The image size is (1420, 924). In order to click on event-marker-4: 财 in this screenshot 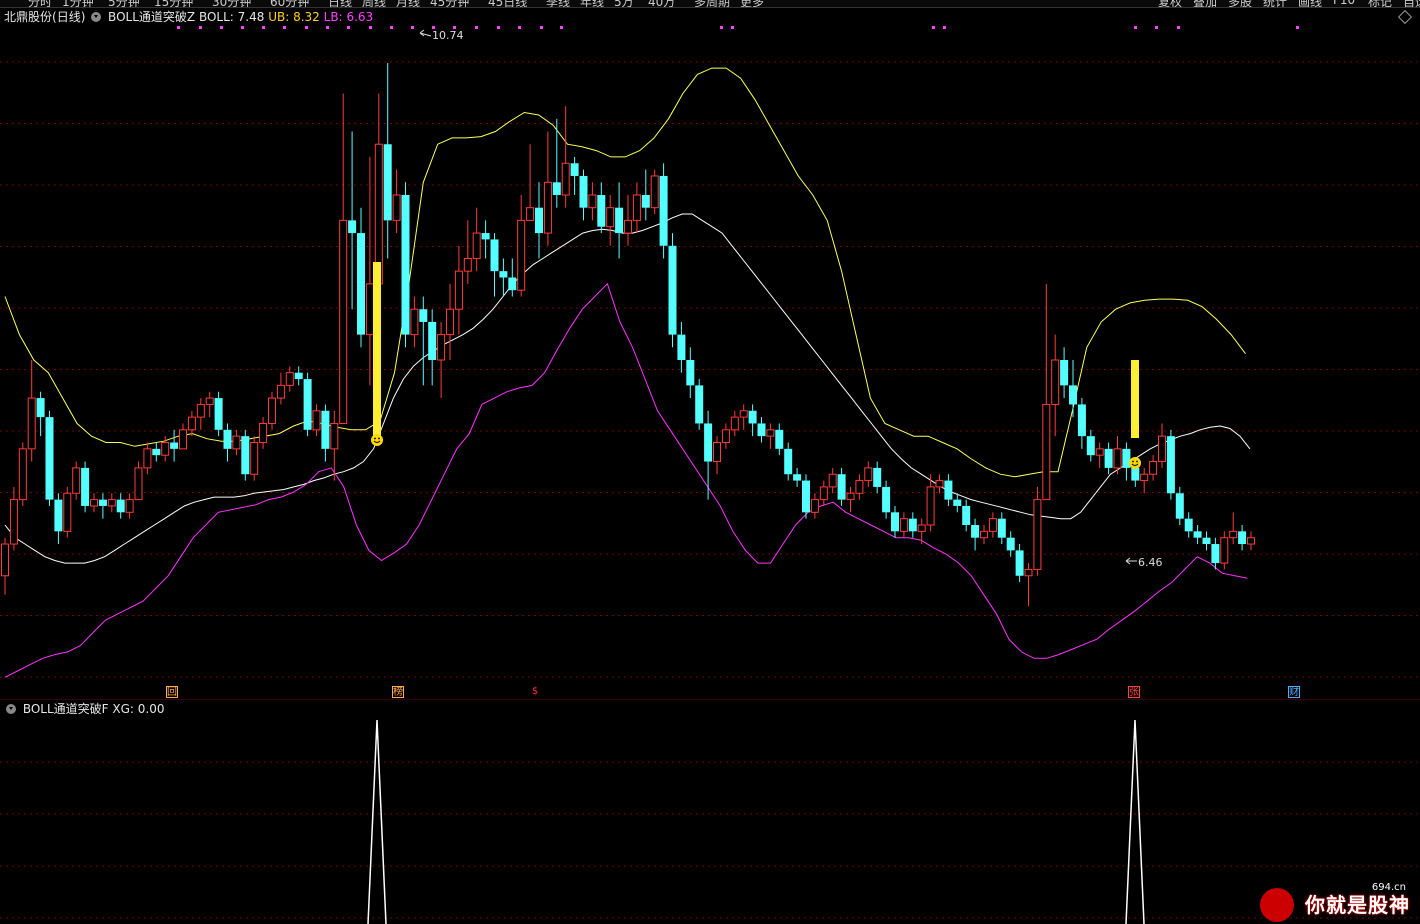, I will do `click(1294, 692)`.